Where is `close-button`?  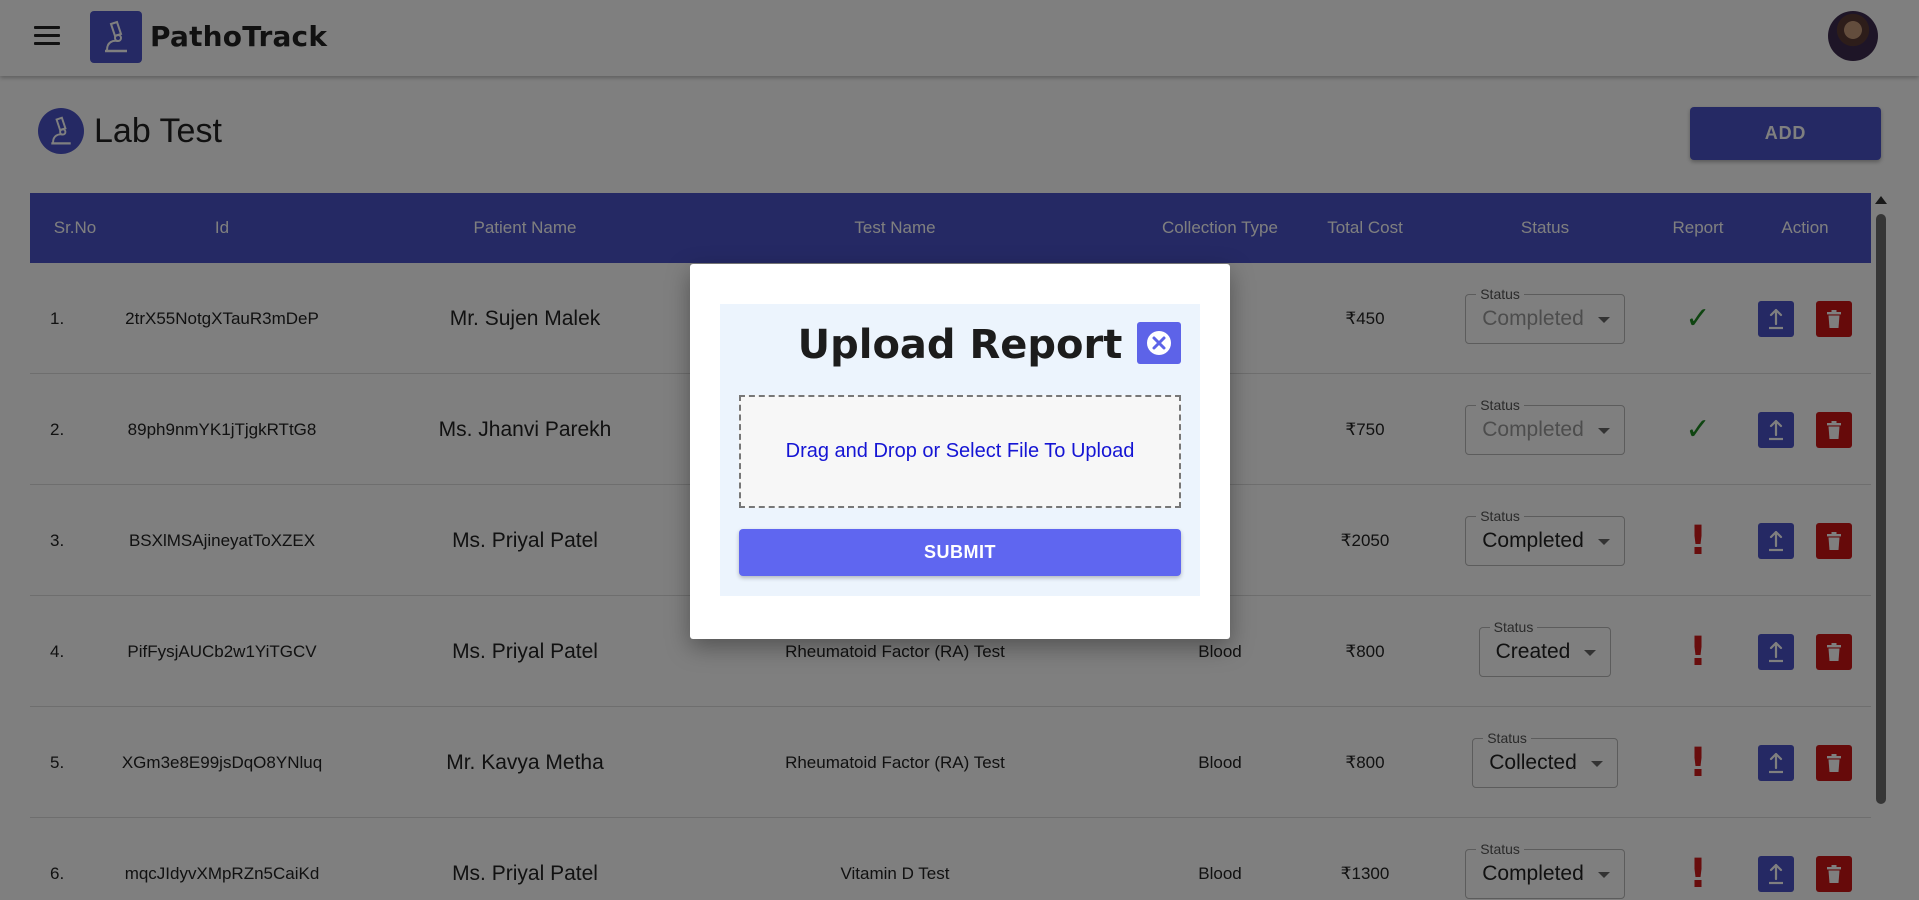 close-button is located at coordinates (1159, 343).